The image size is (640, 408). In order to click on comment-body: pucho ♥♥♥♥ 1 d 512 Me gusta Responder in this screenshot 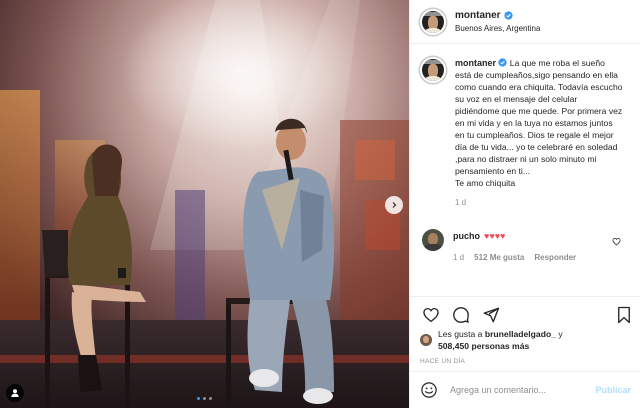, I will do `click(514, 245)`.